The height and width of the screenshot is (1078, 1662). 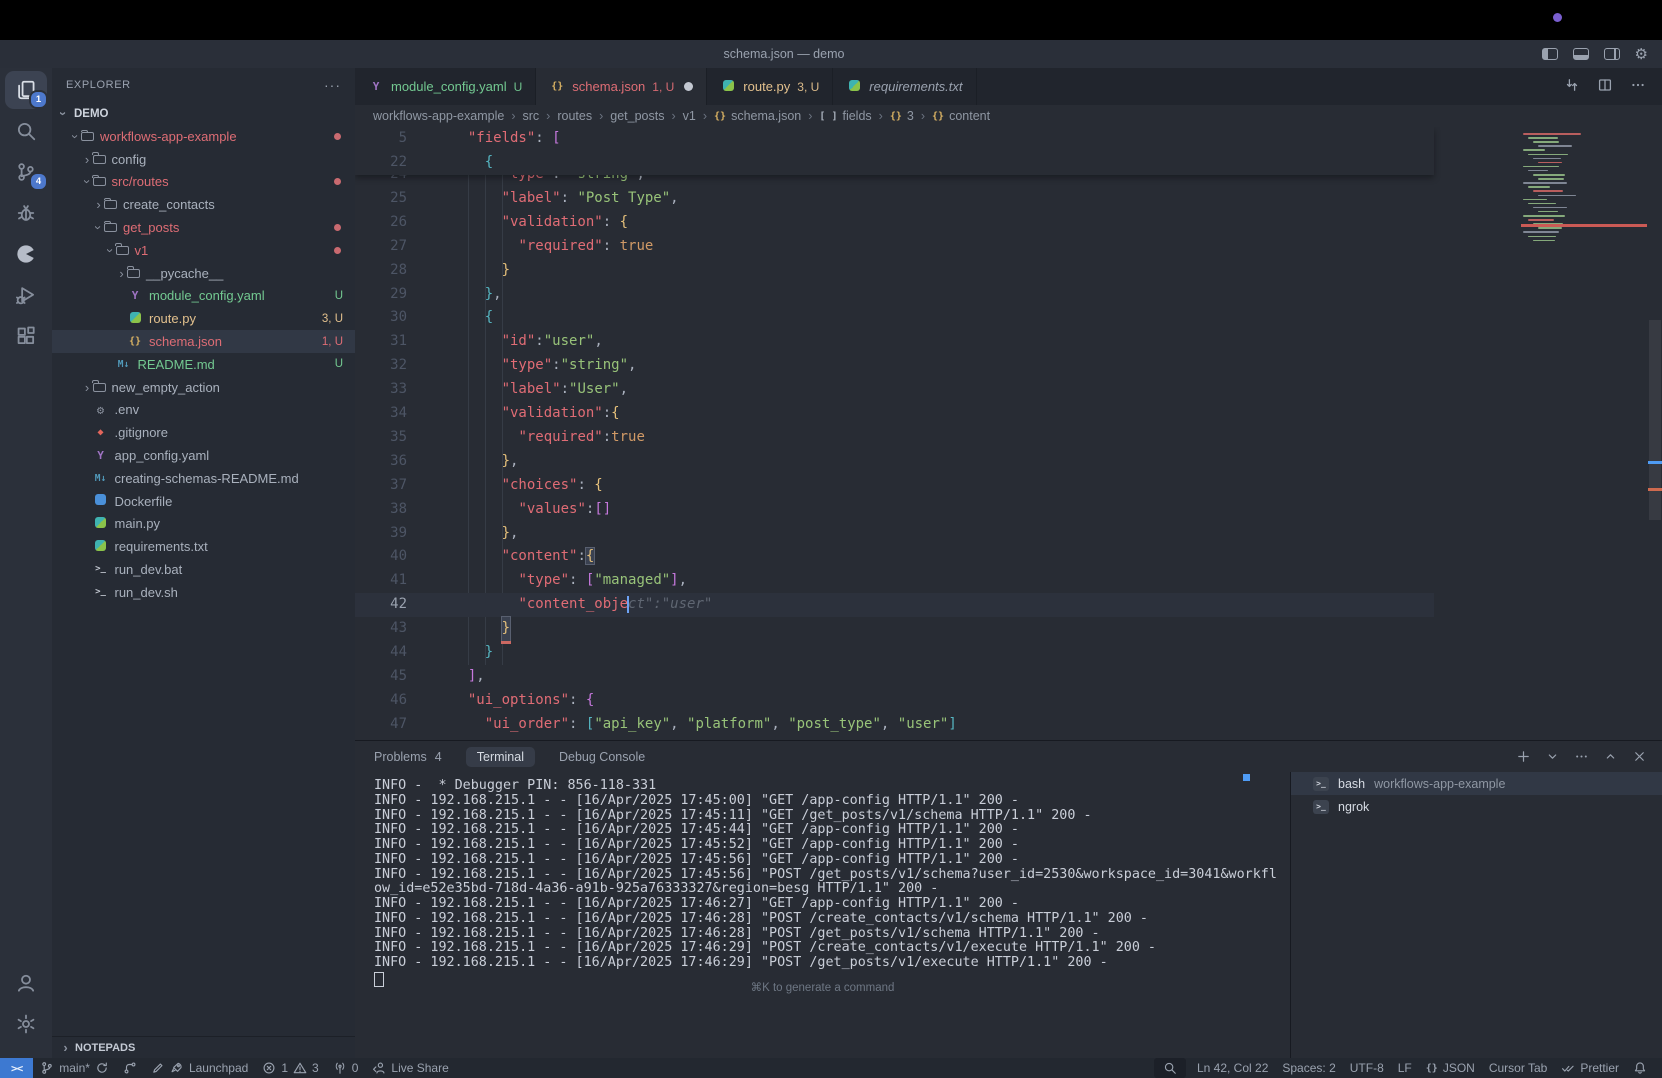 I want to click on code-line-34: 34 "validation":{, so click(x=894, y=414).